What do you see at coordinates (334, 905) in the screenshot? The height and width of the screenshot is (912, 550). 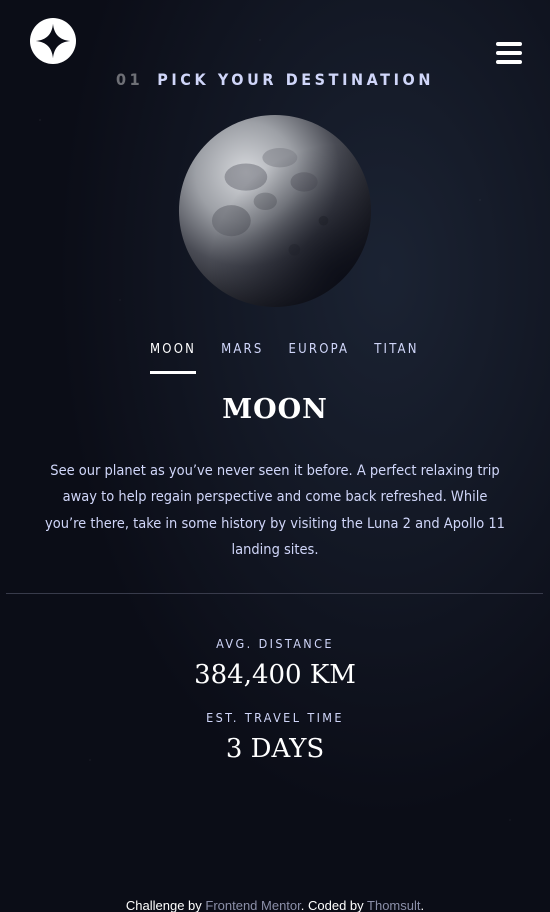 I see `footer-middle: . Coded by` at bounding box center [334, 905].